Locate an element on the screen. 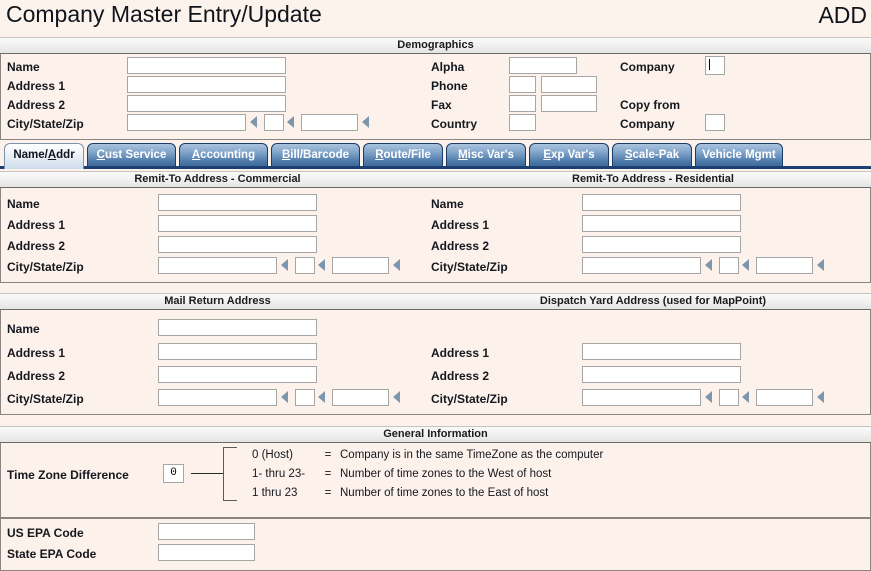 The image size is (871, 571). remit-commercial-zip-lookup-icon is located at coordinates (396, 265).